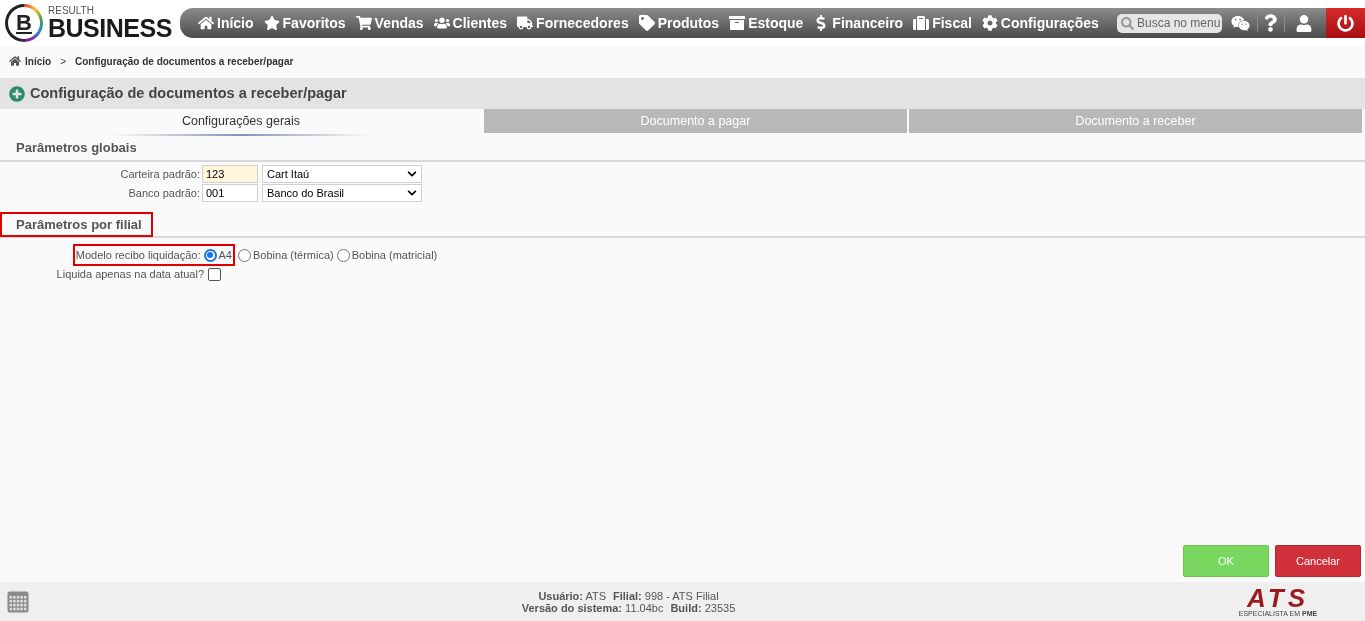 This screenshot has width=1365, height=621. Describe the element at coordinates (304, 23) in the screenshot. I see `nav-item: Favoritos` at that location.